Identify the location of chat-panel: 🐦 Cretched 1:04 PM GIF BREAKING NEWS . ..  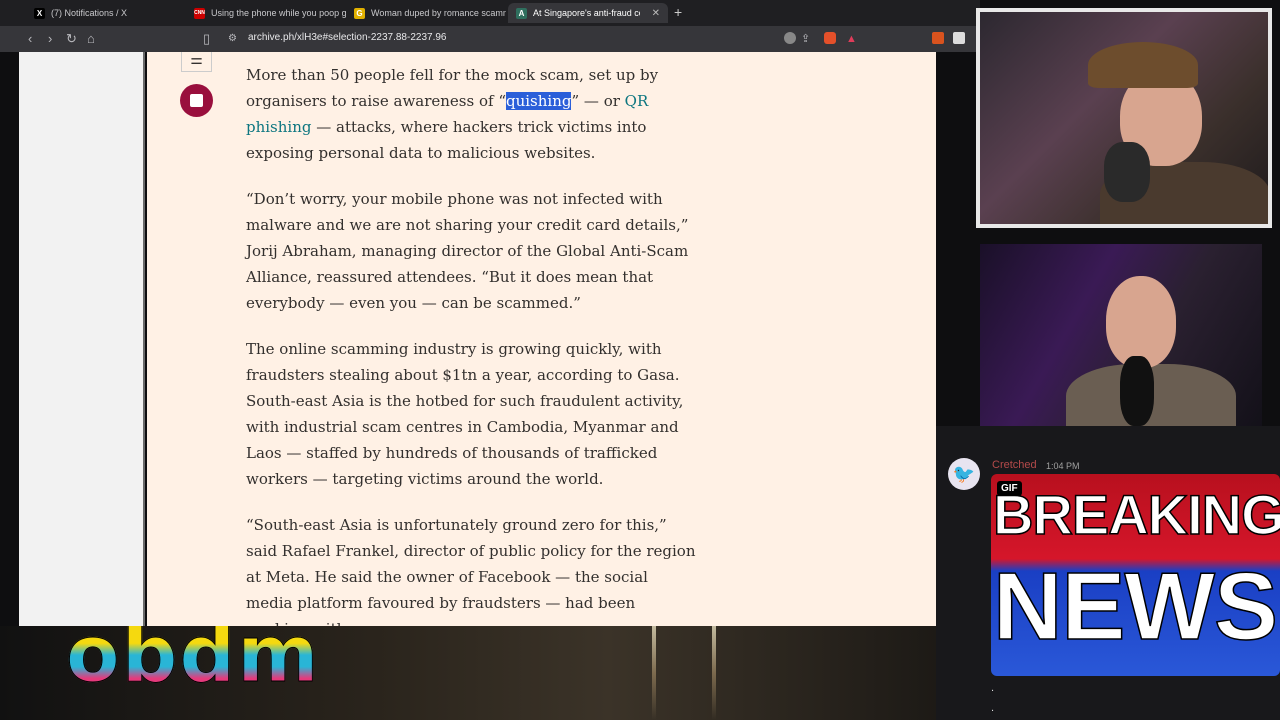
(1108, 573).